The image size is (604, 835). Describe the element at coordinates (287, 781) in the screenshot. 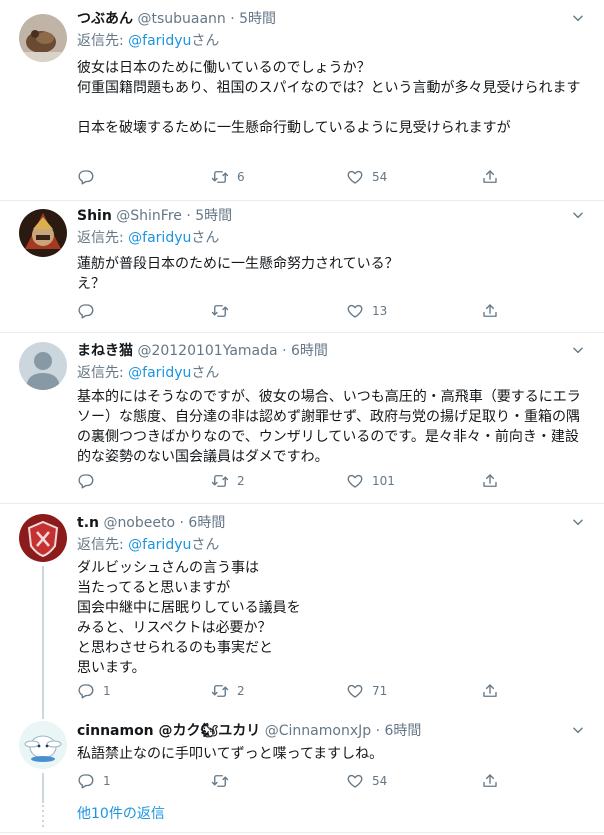

I see `tweet-actions: 1 54` at that location.